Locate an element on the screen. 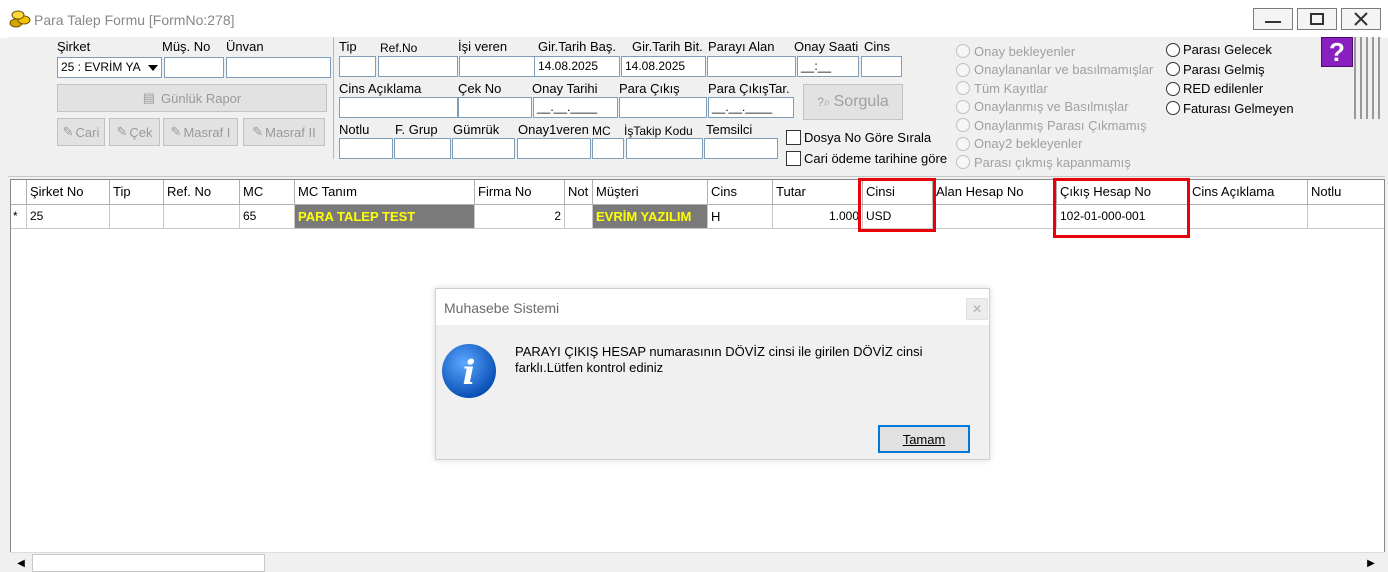  notlu-input is located at coordinates (366, 148).